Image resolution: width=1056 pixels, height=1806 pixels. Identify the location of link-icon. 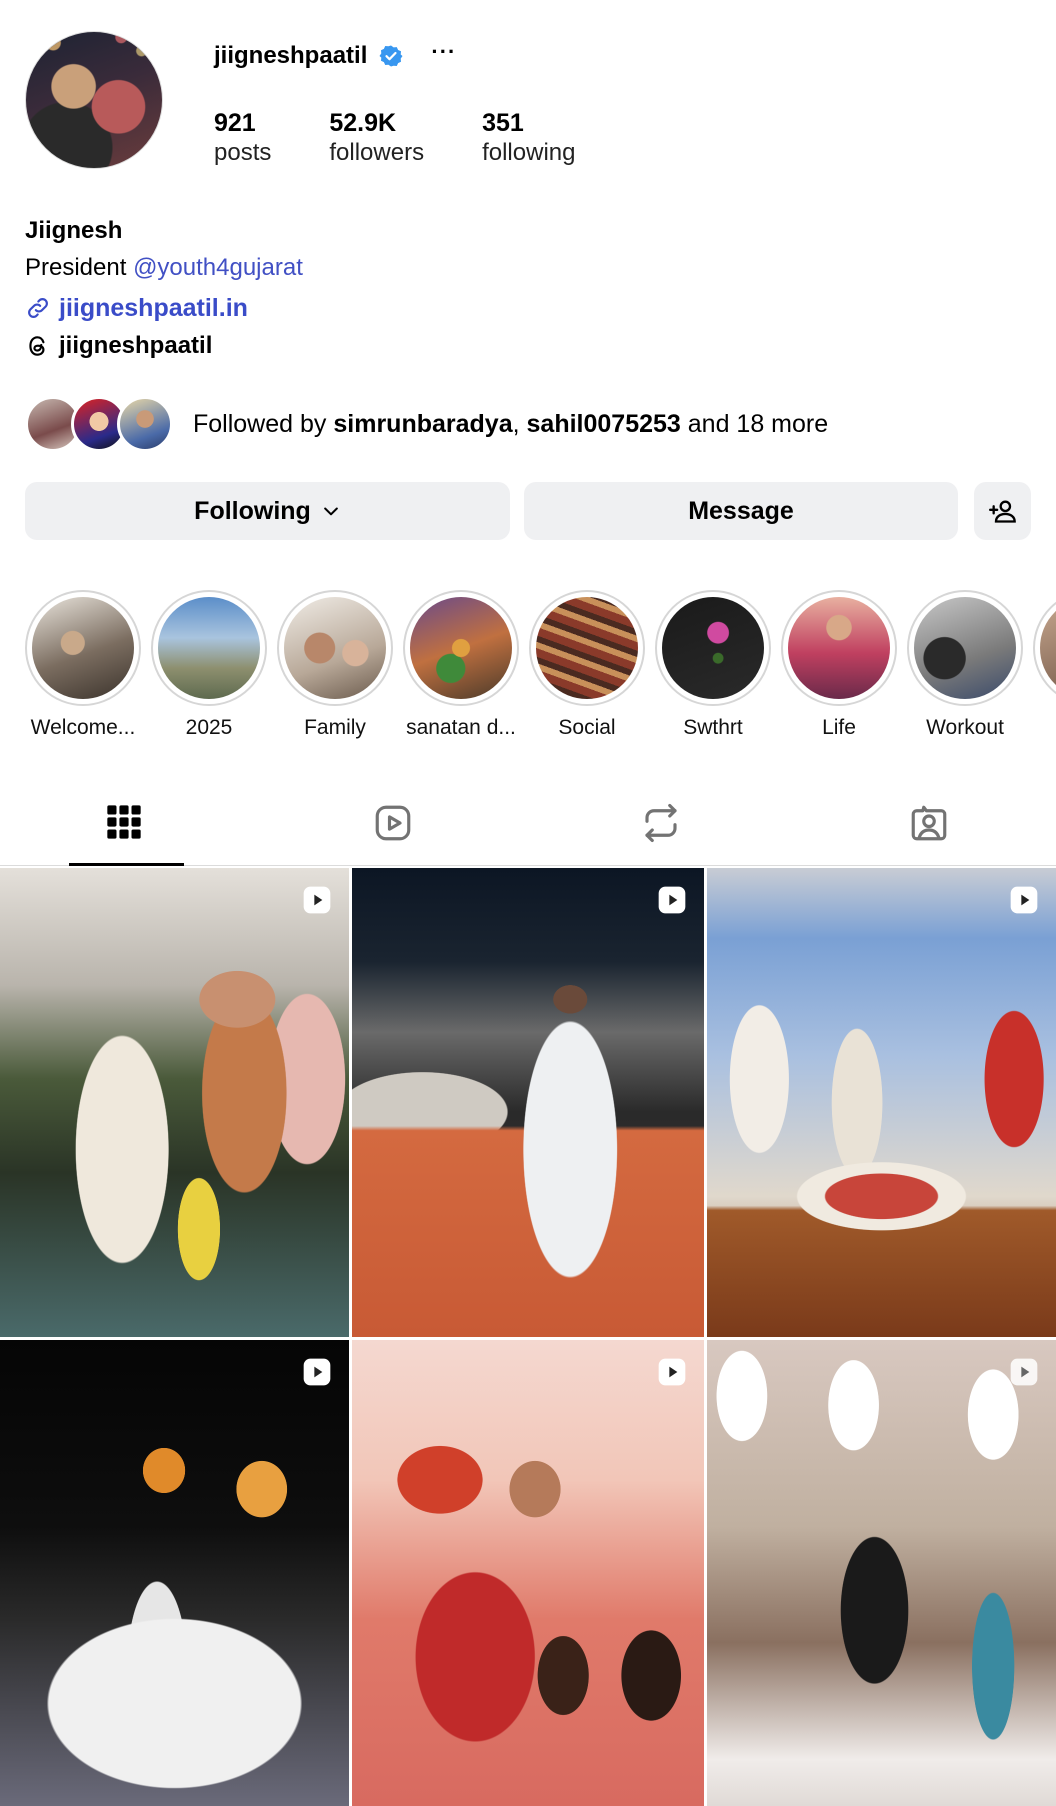
(38, 308).